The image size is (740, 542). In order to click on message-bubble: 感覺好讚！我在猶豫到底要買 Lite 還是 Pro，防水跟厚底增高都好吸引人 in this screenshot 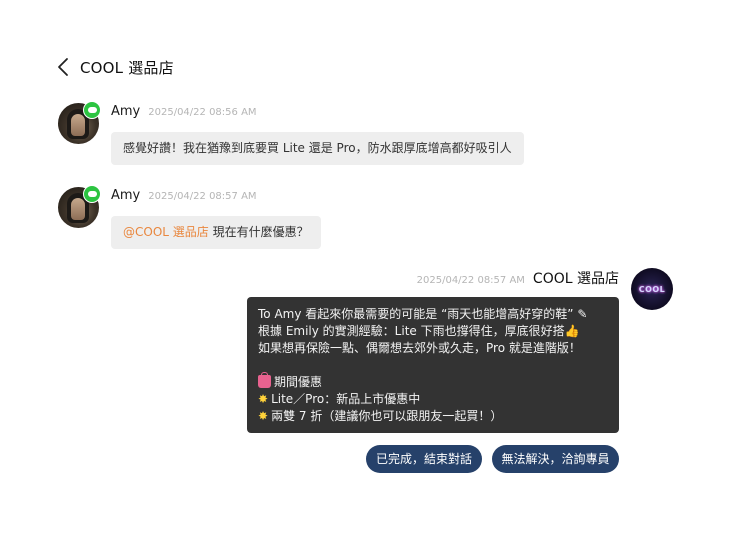, I will do `click(317, 148)`.